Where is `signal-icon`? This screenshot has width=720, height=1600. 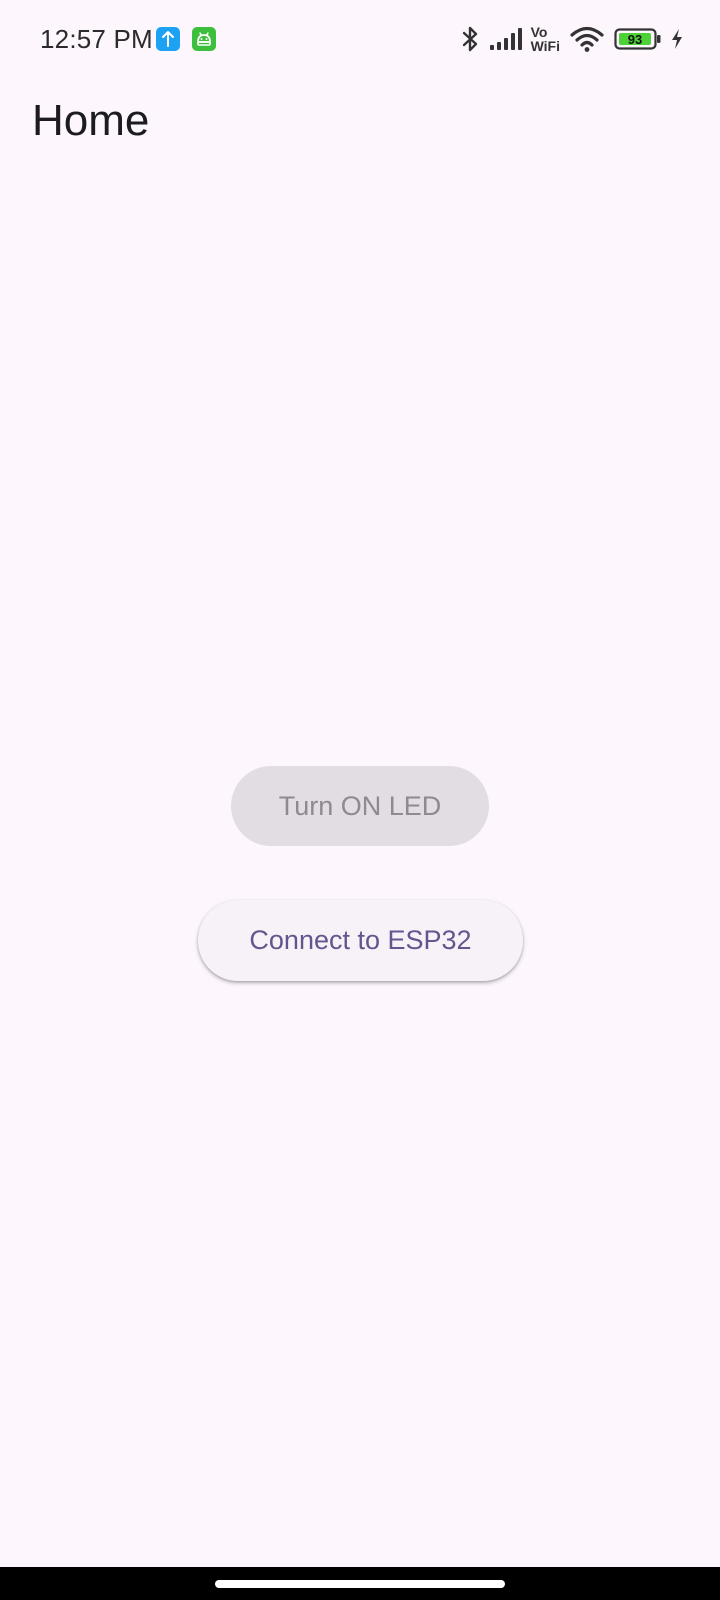 signal-icon is located at coordinates (506, 39).